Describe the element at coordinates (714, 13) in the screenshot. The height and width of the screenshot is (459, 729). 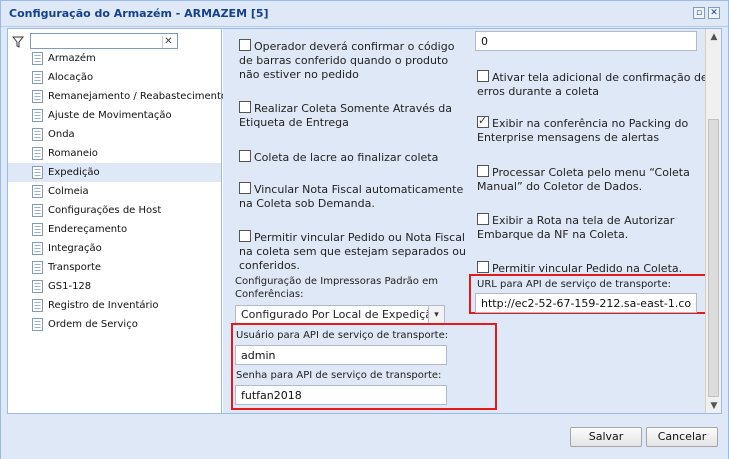
I see `close-icon: ✕` at that location.